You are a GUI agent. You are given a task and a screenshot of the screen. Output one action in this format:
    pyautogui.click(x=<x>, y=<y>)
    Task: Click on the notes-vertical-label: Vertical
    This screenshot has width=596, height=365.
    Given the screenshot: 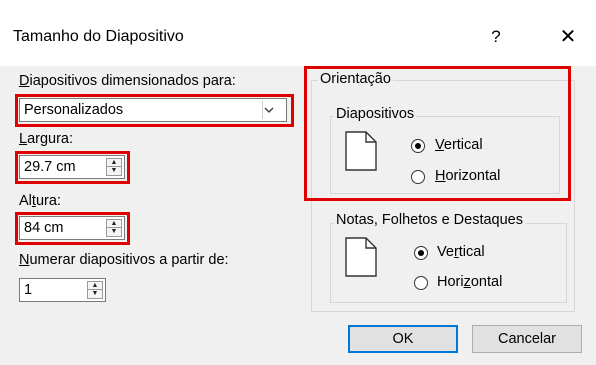 What is the action you would take?
    pyautogui.click(x=461, y=252)
    